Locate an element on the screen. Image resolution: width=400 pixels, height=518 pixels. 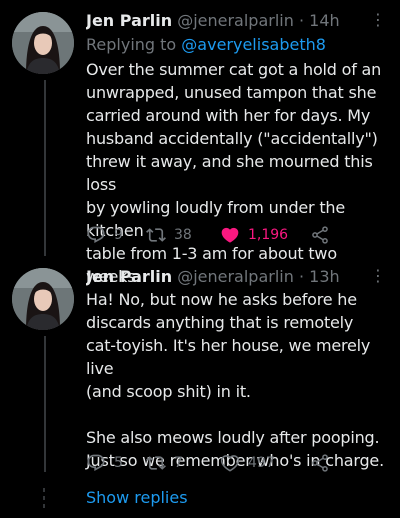
tweet-actions: 5 7 497 is located at coordinates (233, 463).